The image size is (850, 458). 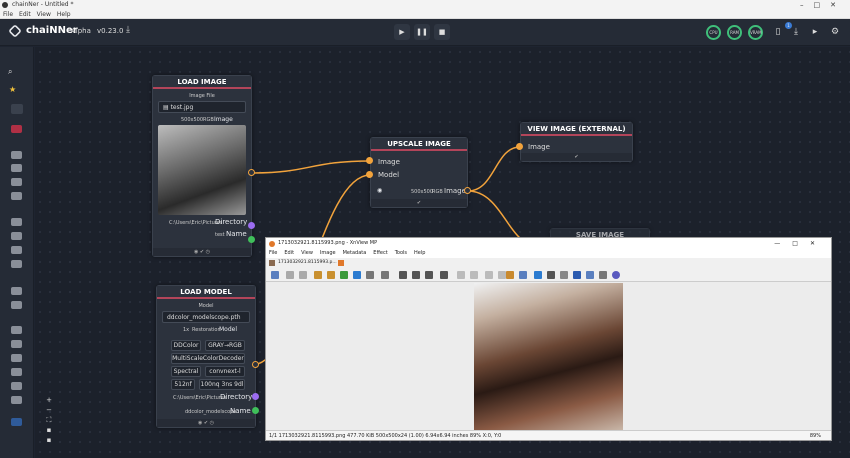 I want to click on next-icon, so click(x=303, y=275).